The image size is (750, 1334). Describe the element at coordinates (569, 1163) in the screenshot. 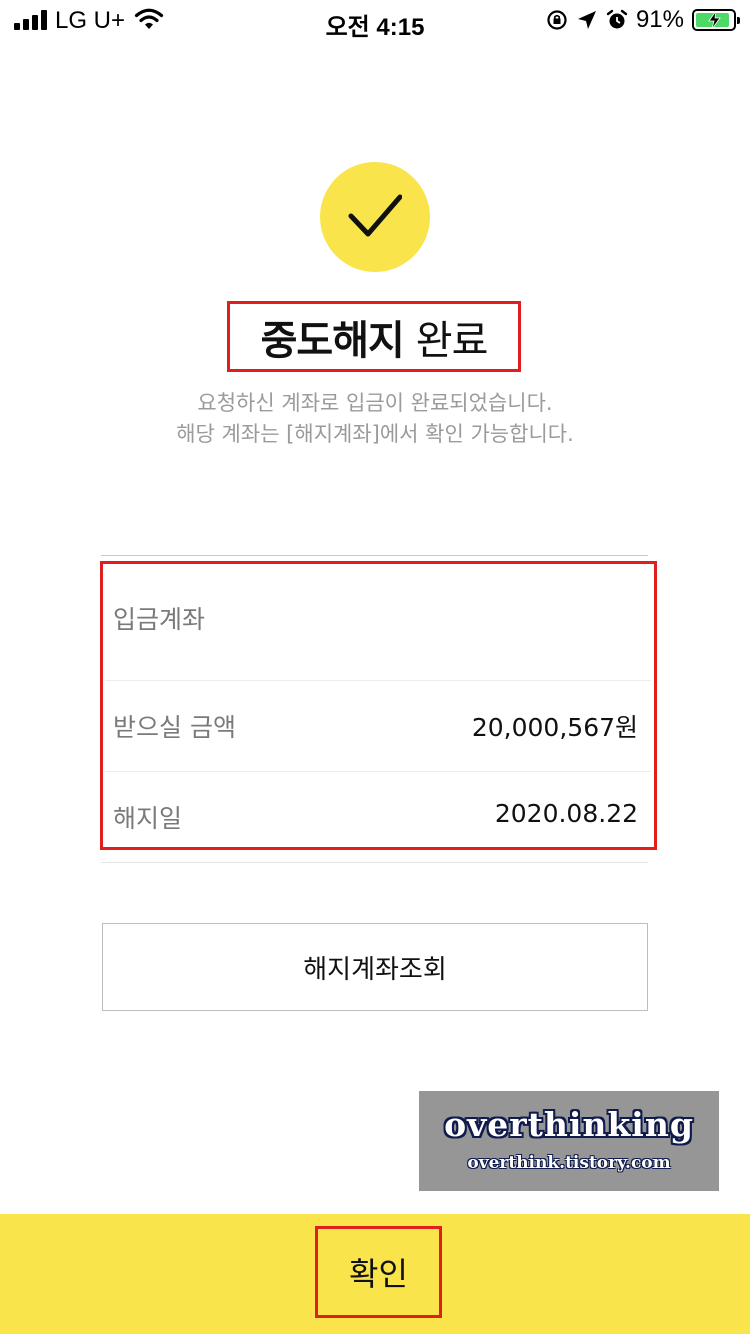

I see `watermark-url: overthink.tistory.com` at that location.